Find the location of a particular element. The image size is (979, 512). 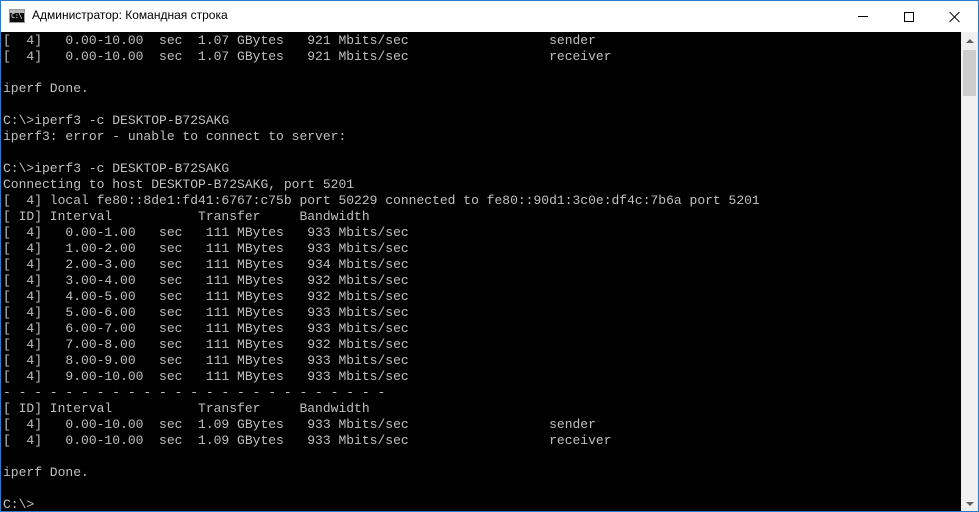

maximize-icon is located at coordinates (909, 16).